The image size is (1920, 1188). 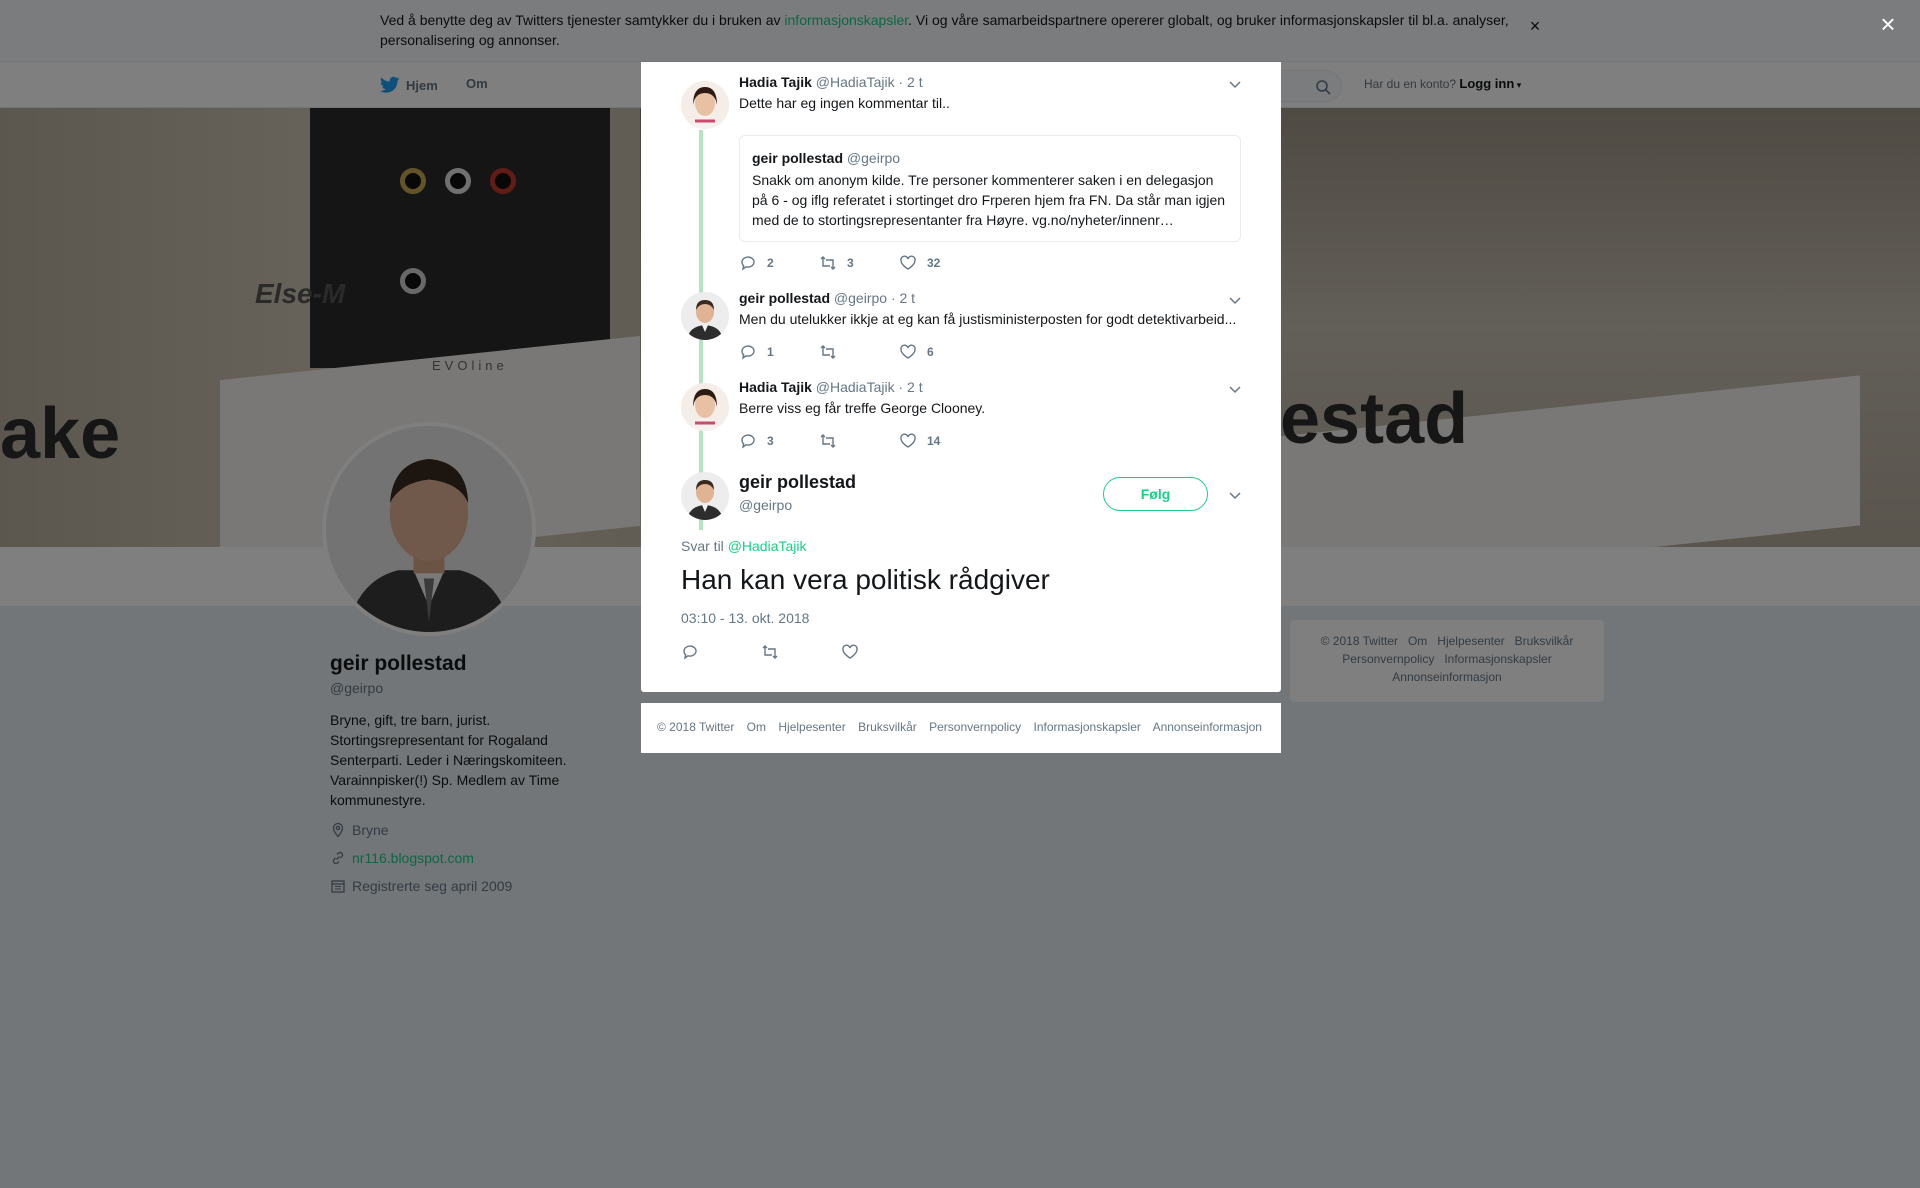 I want to click on retweet-button: 3, so click(x=836, y=263).